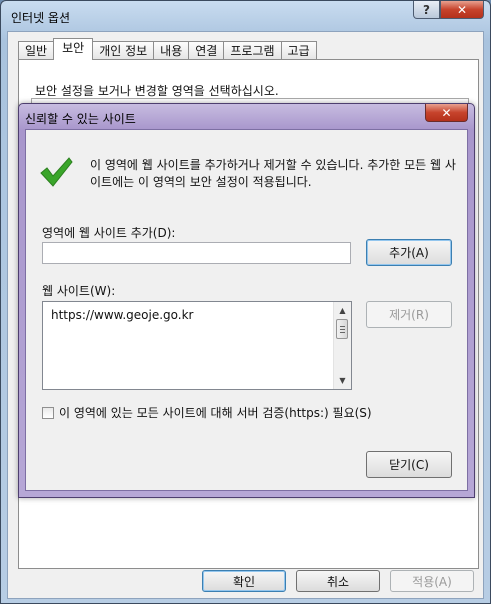  What do you see at coordinates (79, 291) in the screenshot?
I see `websites-label: 웹 사이트(W):` at bounding box center [79, 291].